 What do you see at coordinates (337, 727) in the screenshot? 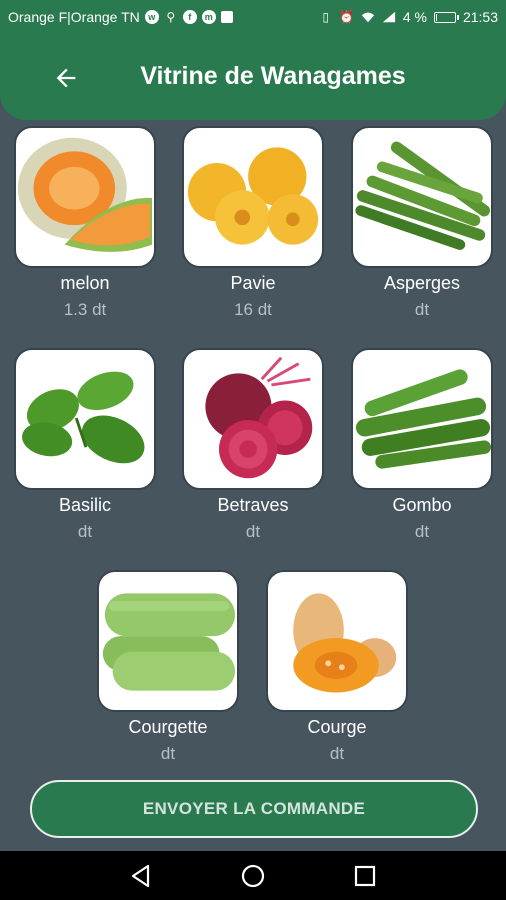
I see `product-name: Courge` at bounding box center [337, 727].